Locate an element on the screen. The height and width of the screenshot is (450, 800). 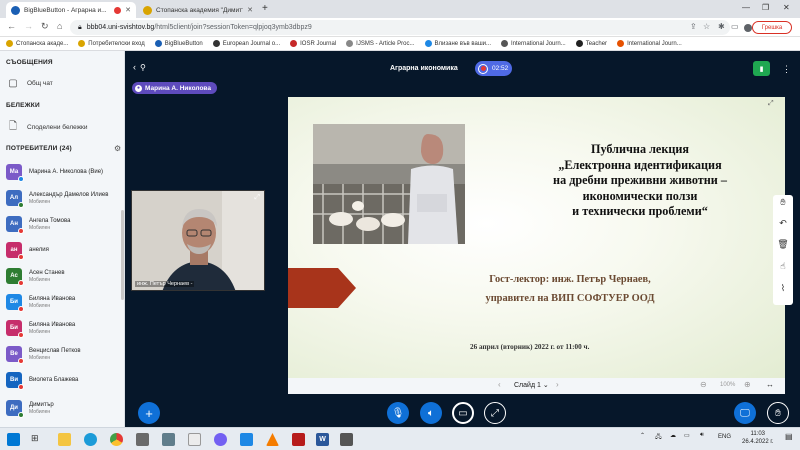
connection-status-icon: ▮ is located at coordinates (761, 68).